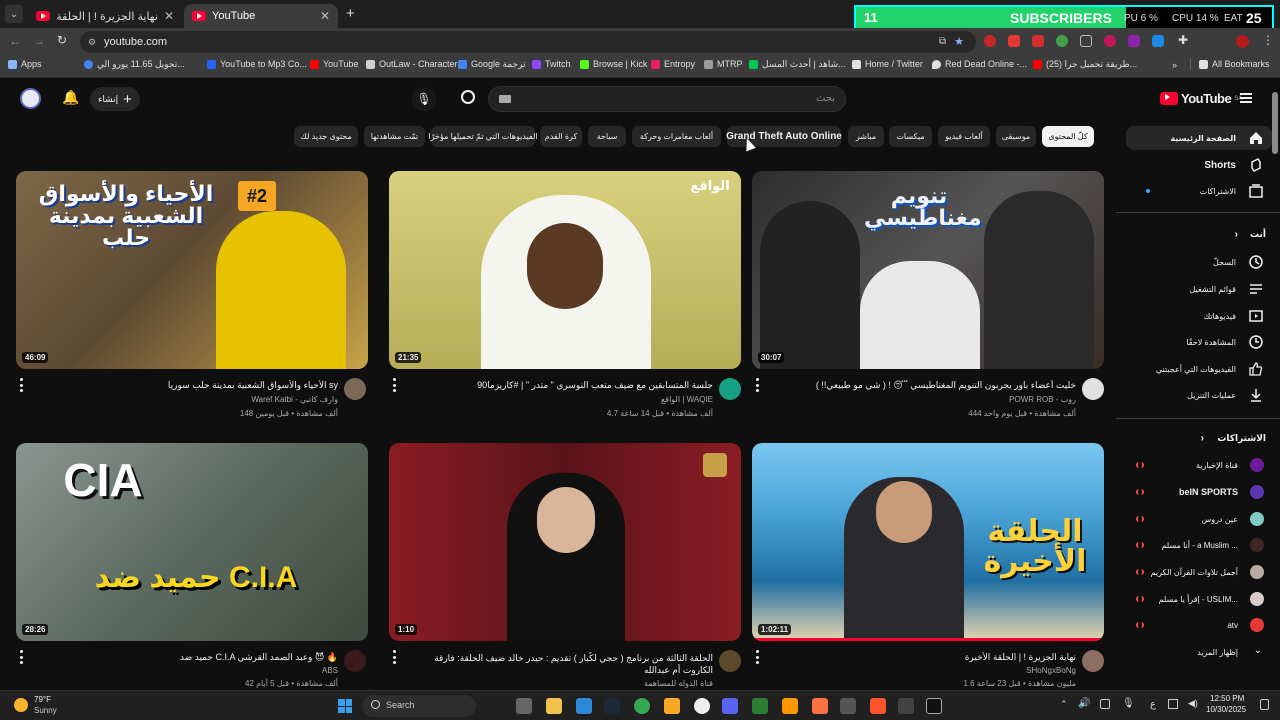  Describe the element at coordinates (492, 64) in the screenshot. I see `bookmark-item: Google ترجمة` at that location.